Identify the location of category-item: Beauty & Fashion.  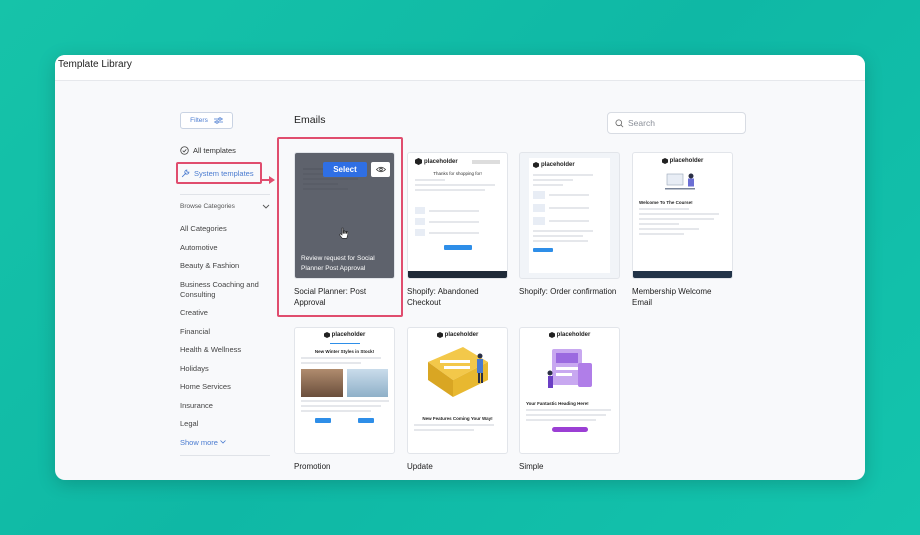
(224, 266).